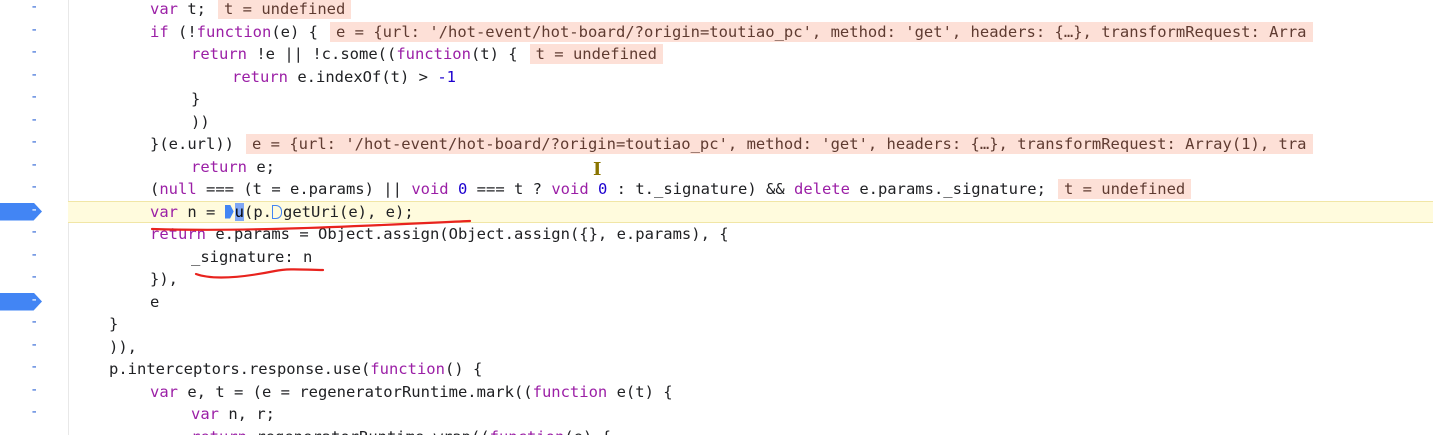  I want to click on code-text: _signature: n, so click(252, 256).